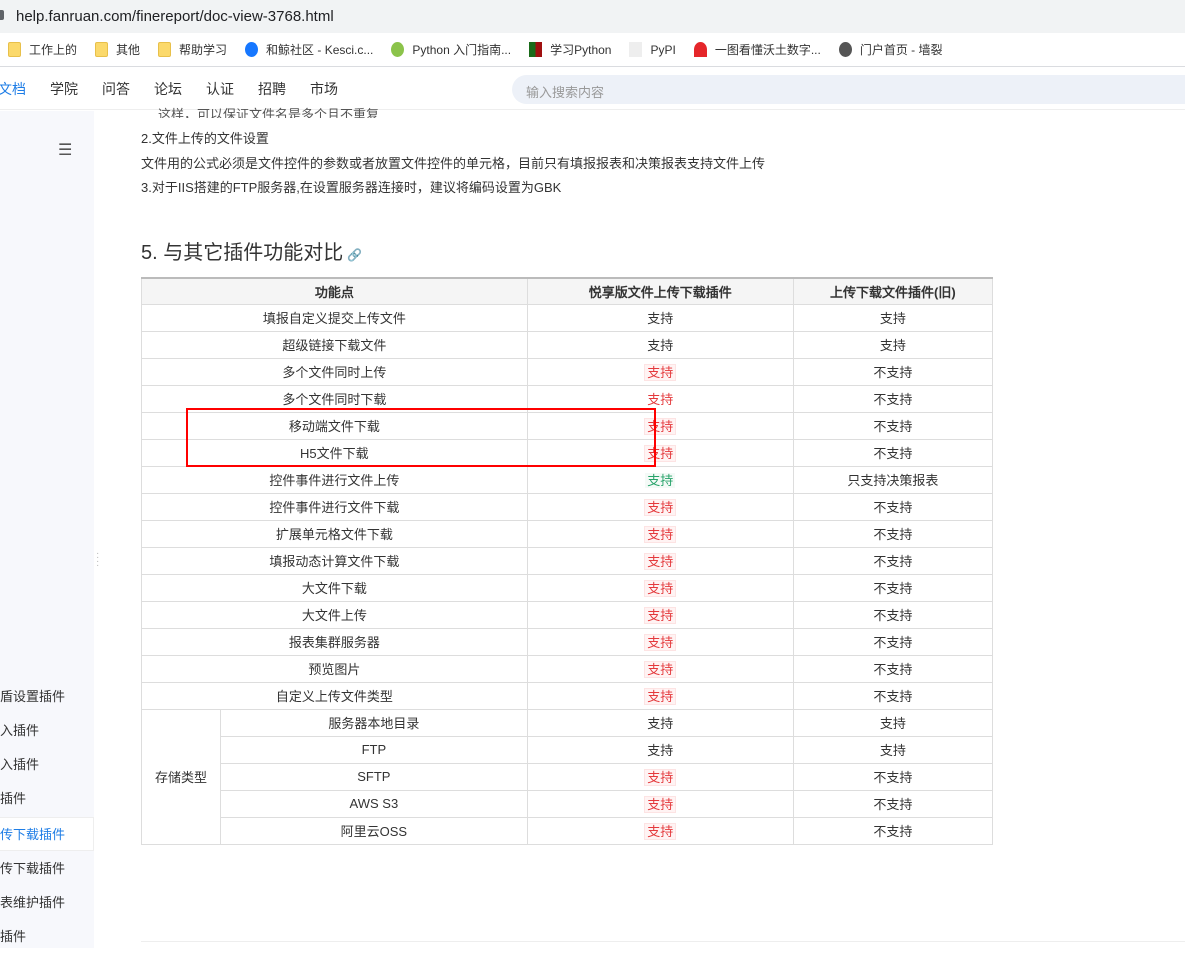 The width and height of the screenshot is (1185, 954). I want to click on search-input: 输入搜索内容, so click(848, 89).